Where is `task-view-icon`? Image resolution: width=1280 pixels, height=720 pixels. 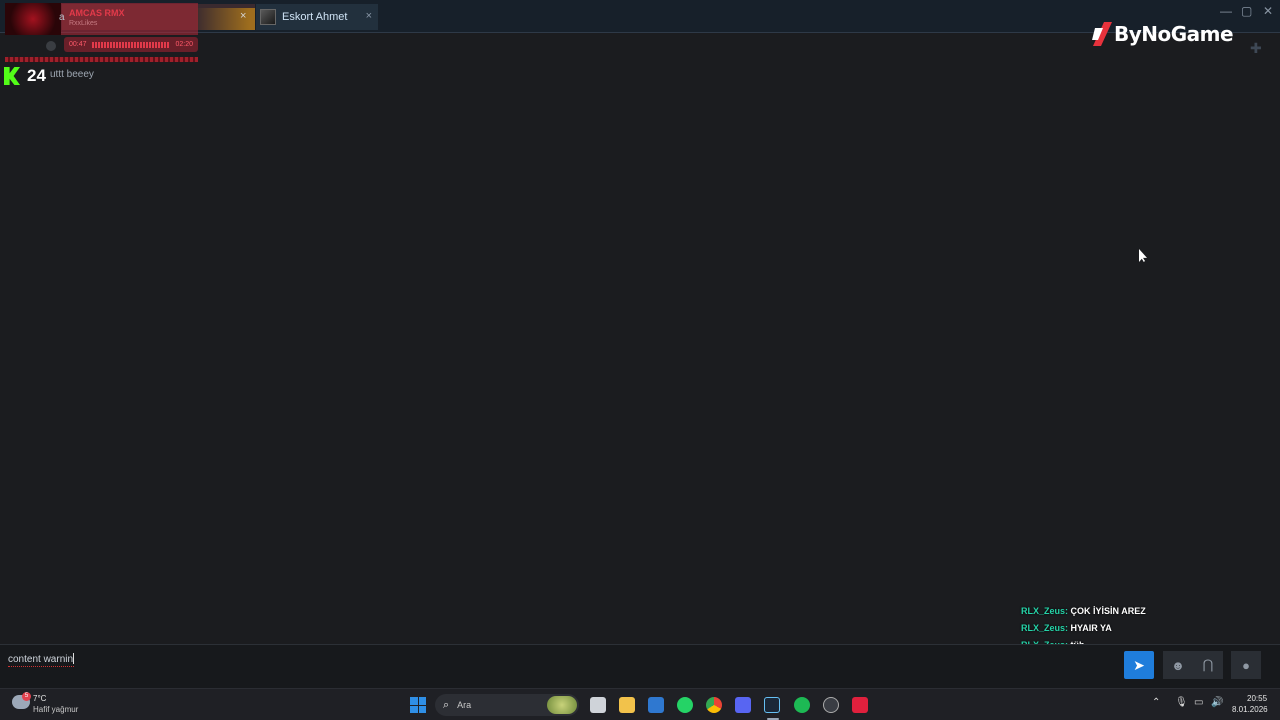 task-view-icon is located at coordinates (598, 705).